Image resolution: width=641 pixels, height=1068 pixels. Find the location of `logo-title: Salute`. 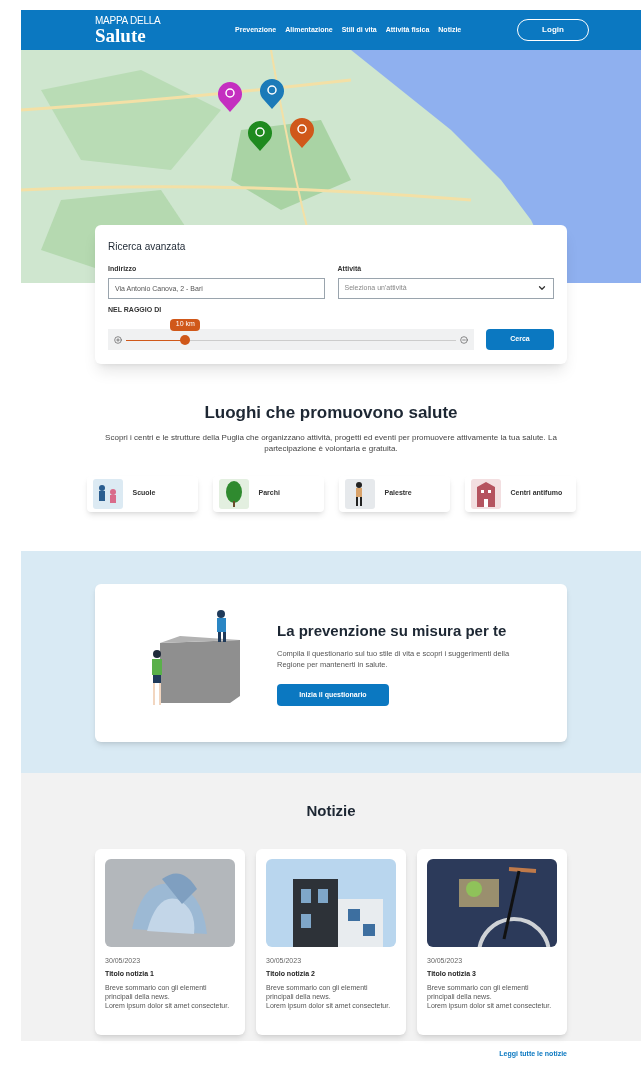

logo-title: Salute is located at coordinates (121, 35).